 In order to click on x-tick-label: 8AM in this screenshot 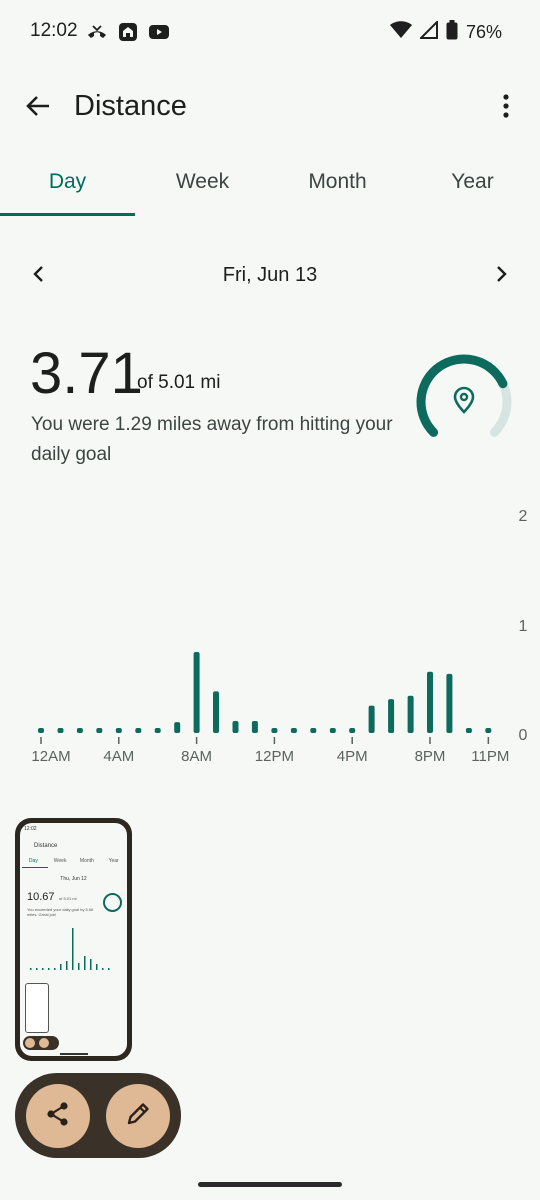, I will do `click(196, 756)`.